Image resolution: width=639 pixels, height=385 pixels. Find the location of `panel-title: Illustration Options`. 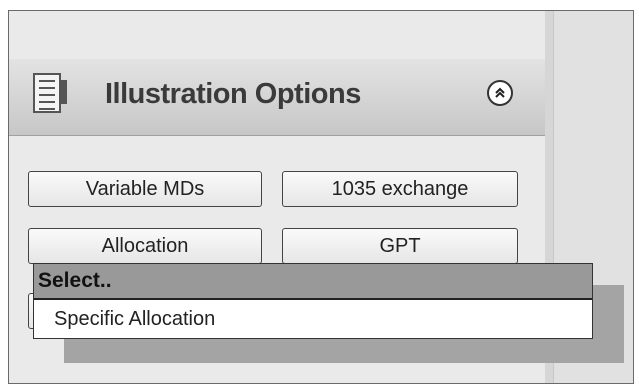

panel-title: Illustration Options is located at coordinates (233, 94).